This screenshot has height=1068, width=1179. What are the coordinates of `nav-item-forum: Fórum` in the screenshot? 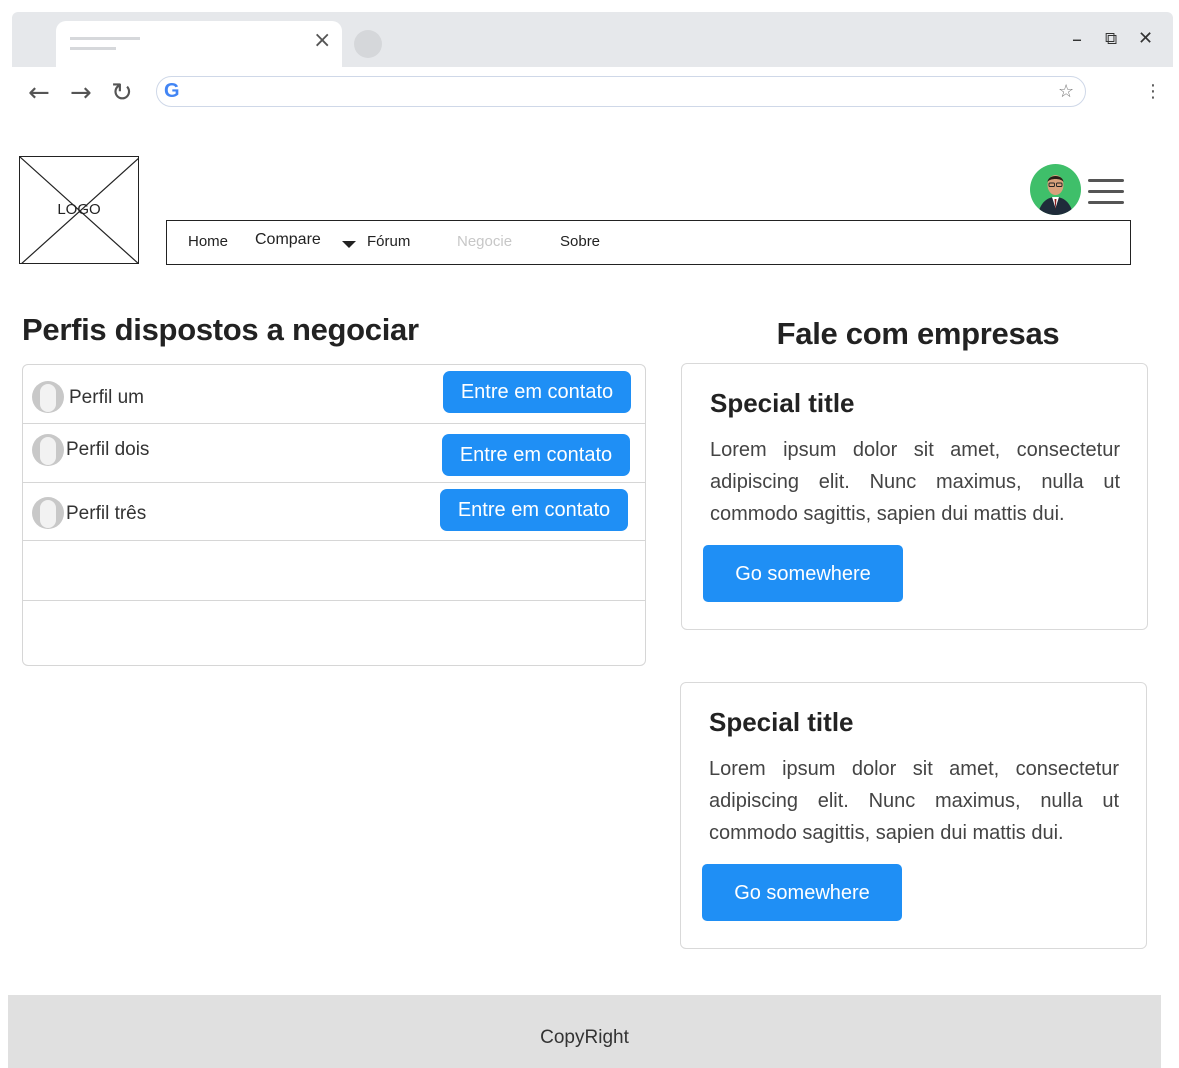 It's located at (388, 241).